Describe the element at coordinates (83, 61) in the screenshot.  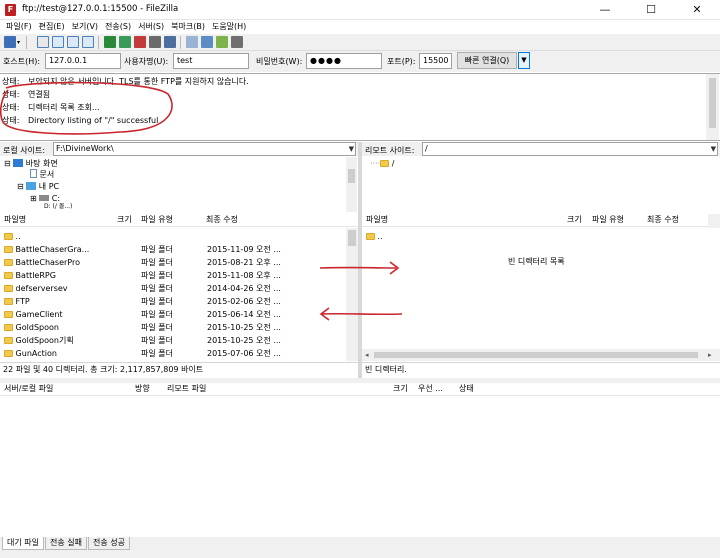
I see `host-input: 127.0.0.1` at that location.